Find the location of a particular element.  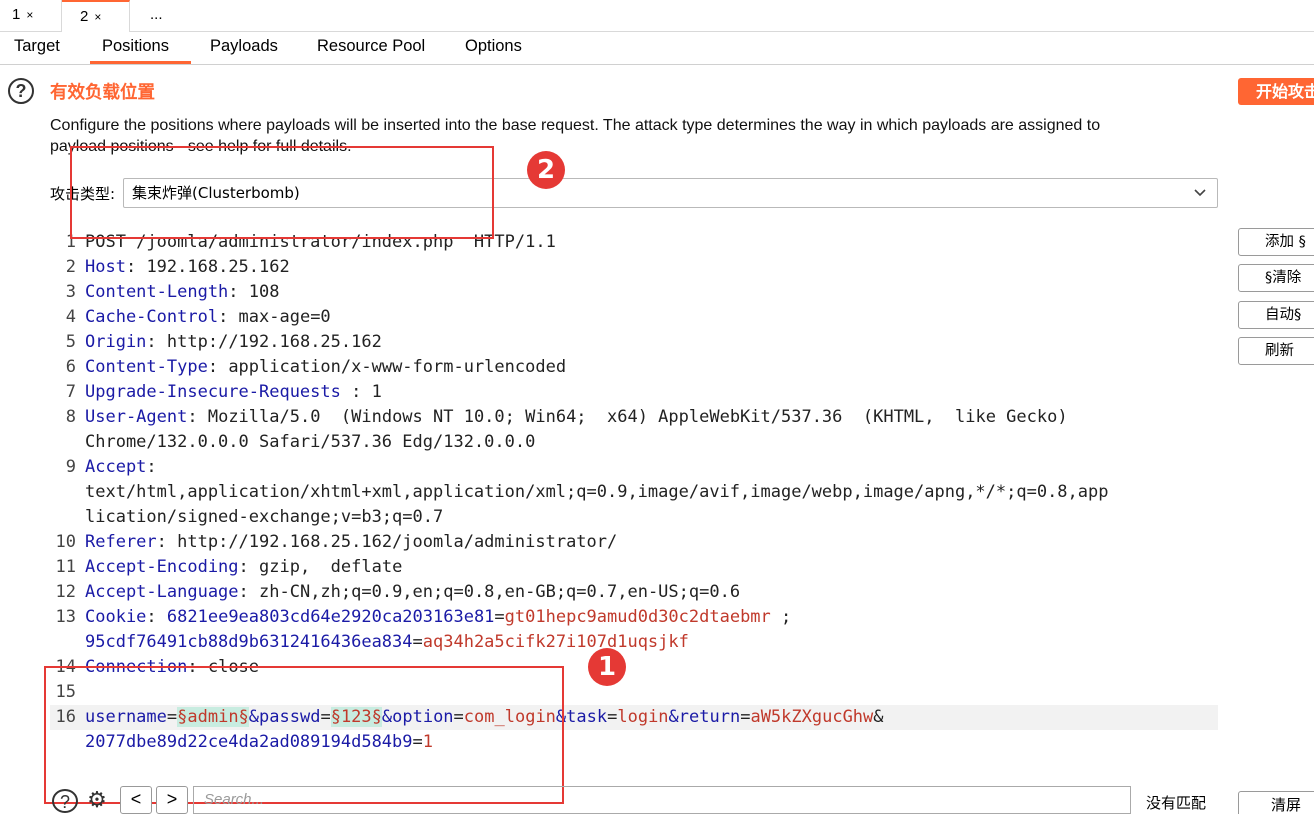

line-content: Cache-Control: max-age=0 is located at coordinates (208, 317).